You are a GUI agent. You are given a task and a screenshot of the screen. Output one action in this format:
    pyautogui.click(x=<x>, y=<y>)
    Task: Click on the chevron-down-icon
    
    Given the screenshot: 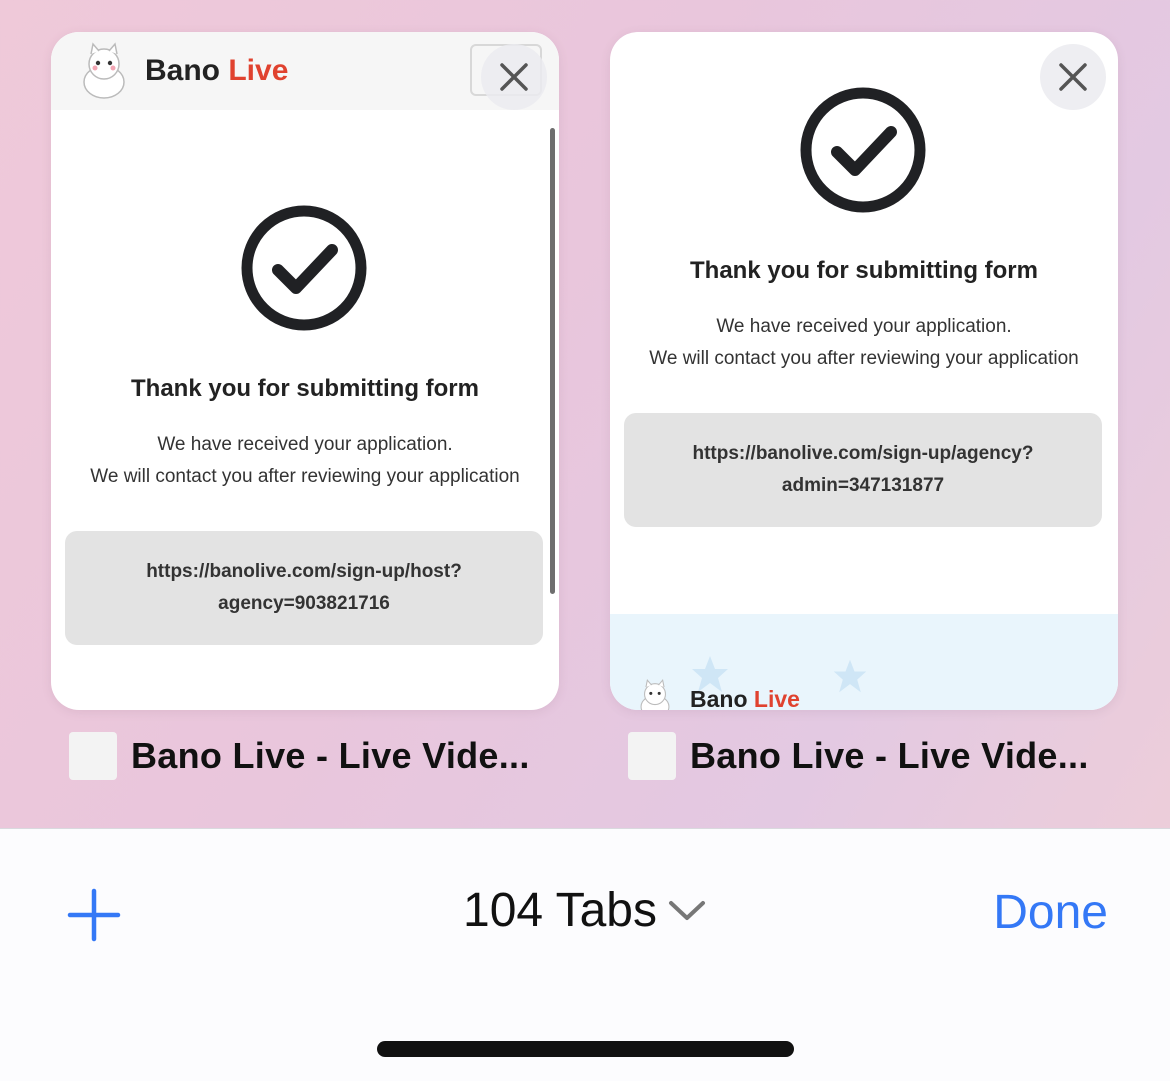 What is the action you would take?
    pyautogui.click(x=686, y=910)
    